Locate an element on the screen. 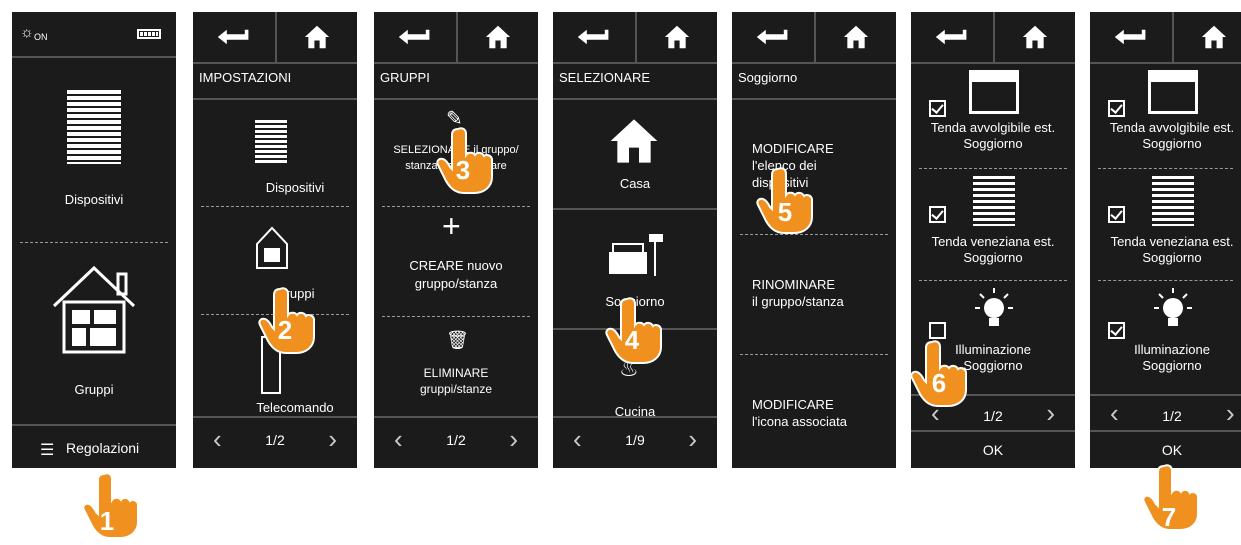 This screenshot has height=545, width=1241. step-number: 7 is located at coordinates (1169, 517).